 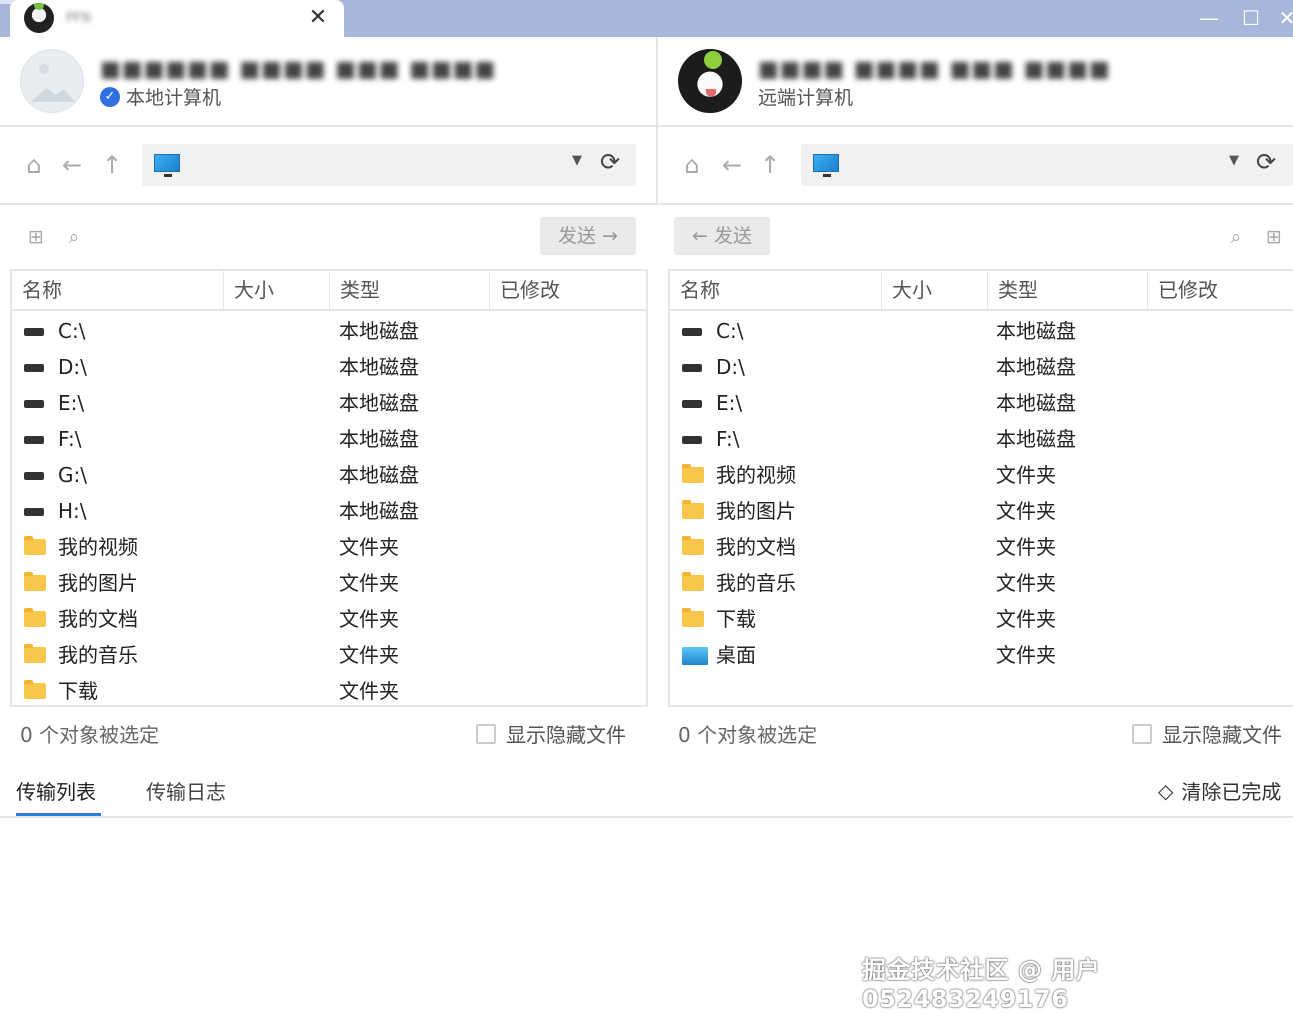 I want to click on tab-close-icon: ✕, so click(x=318, y=18).